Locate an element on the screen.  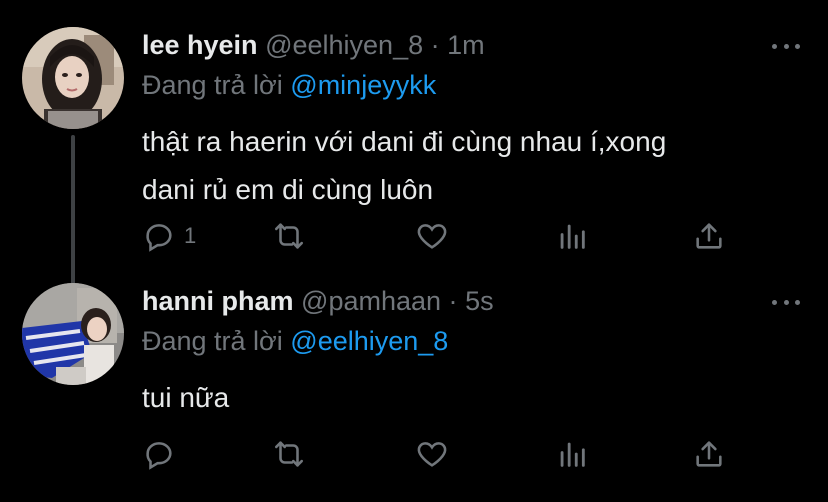
tweet-actions is located at coordinates (442, 454).